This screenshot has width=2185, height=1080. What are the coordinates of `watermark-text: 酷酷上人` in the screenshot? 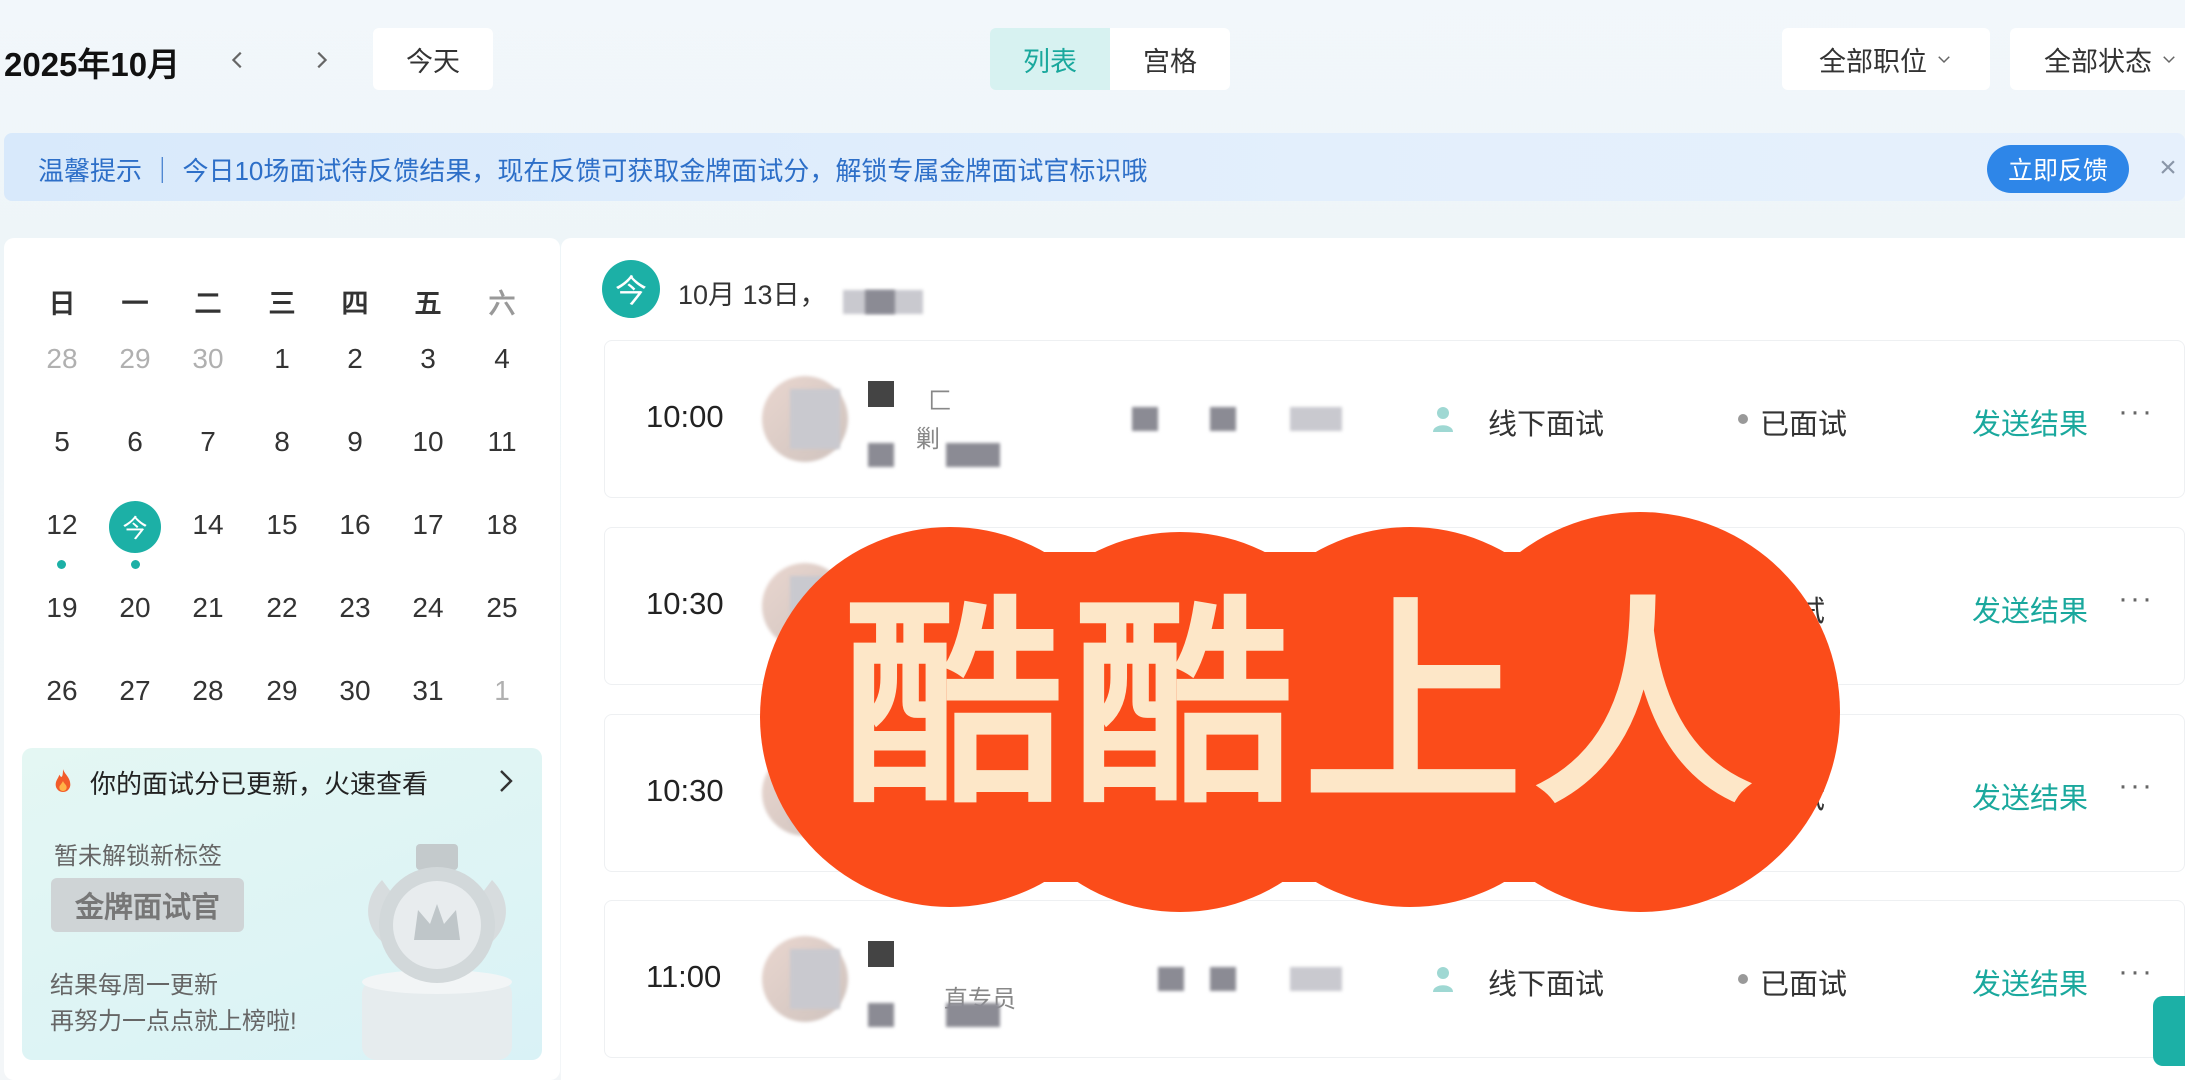 It's located at (1303, 706).